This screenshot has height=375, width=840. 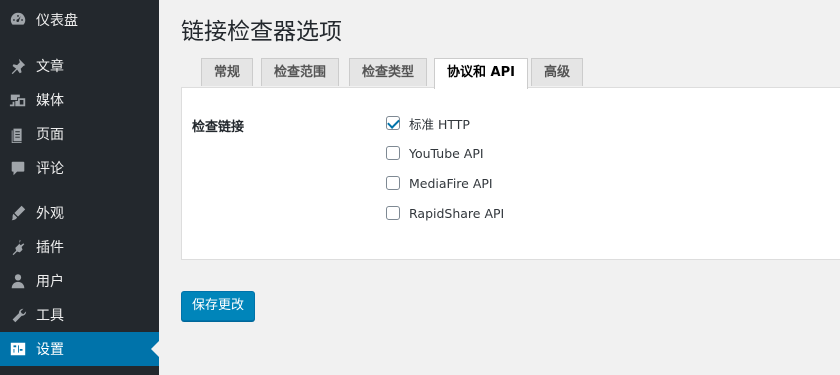 What do you see at coordinates (50, 135) in the screenshot?
I see `sidebar-item-label: 页面` at bounding box center [50, 135].